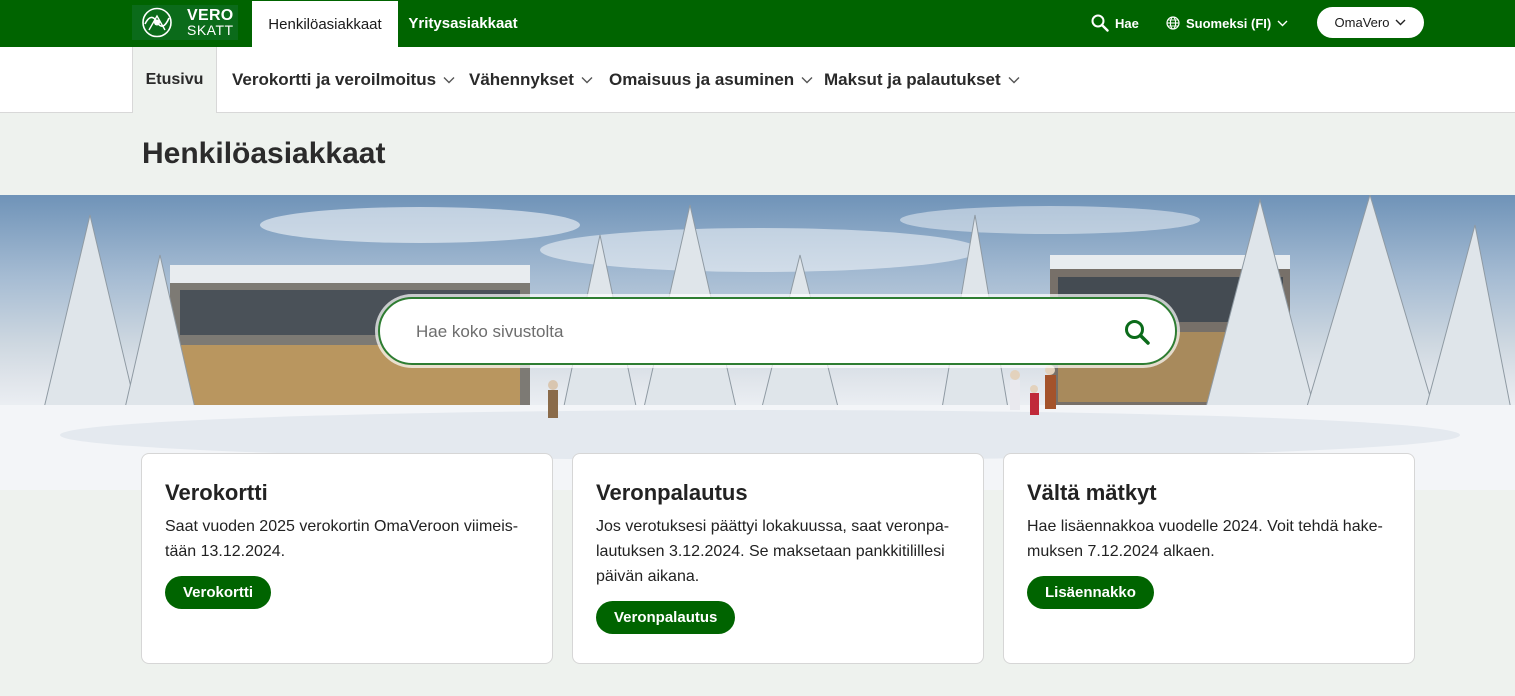  What do you see at coordinates (756, 332) in the screenshot?
I see `site-search-input` at bounding box center [756, 332].